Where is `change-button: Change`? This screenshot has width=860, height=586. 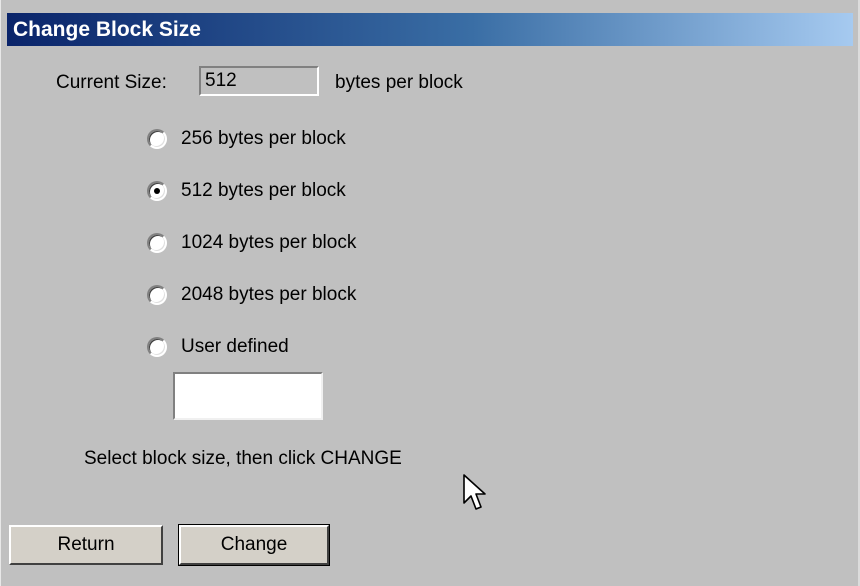
change-button: Change is located at coordinates (254, 545).